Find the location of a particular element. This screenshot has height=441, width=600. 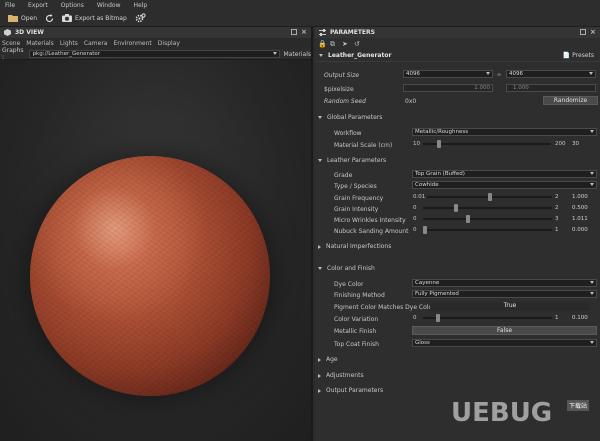

output-width-select: 4096 is located at coordinates (448, 74).